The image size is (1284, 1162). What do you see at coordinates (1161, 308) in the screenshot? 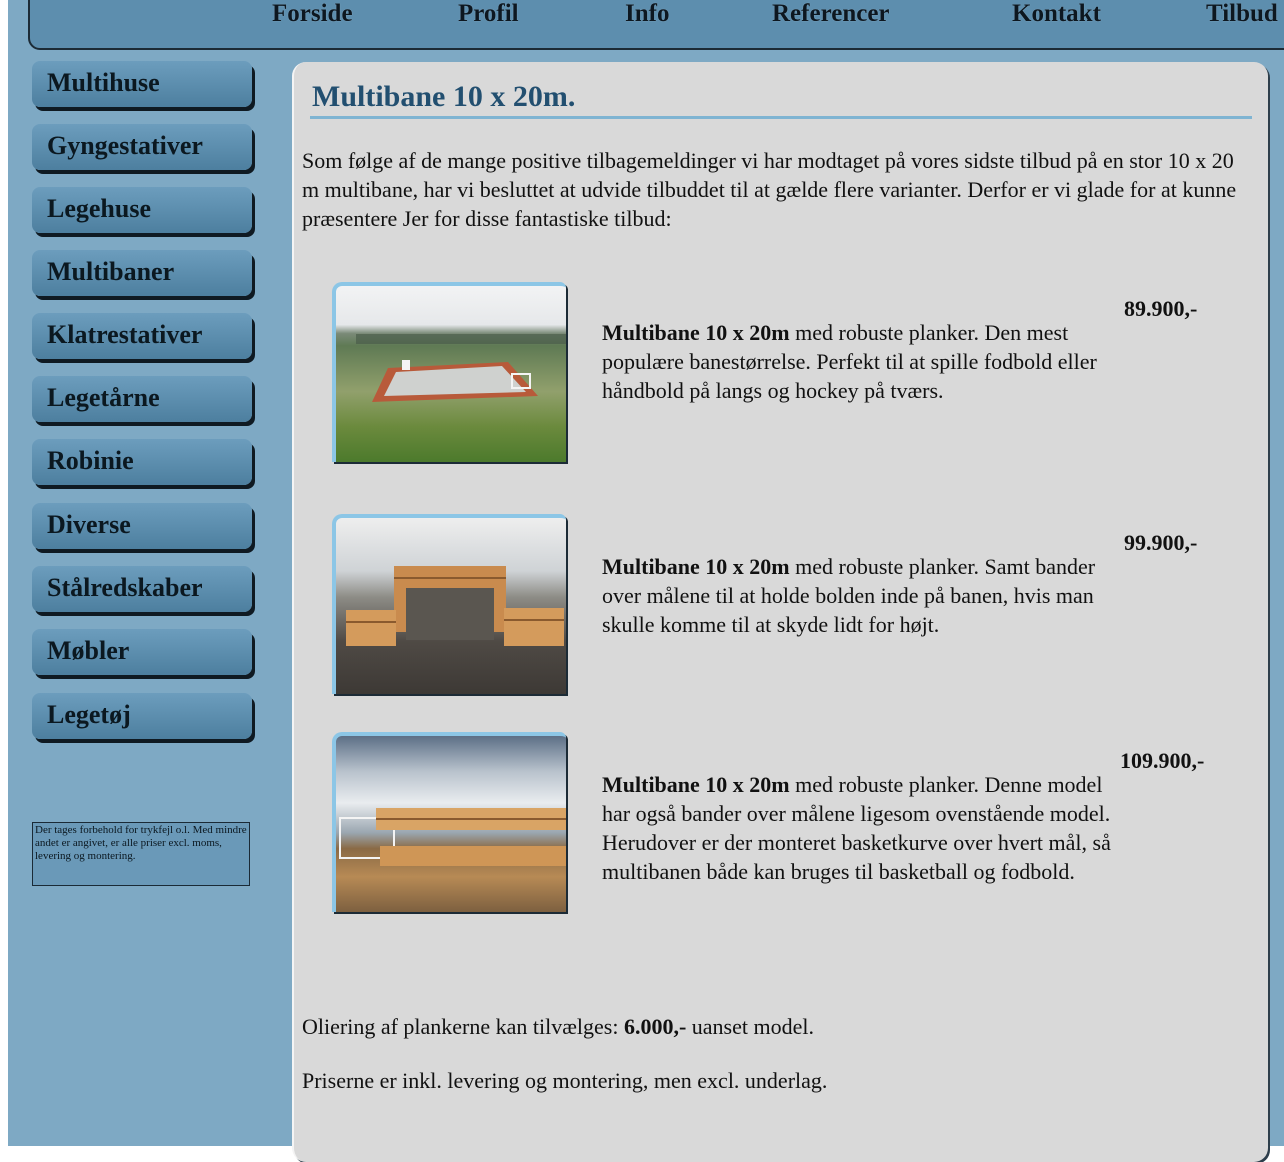
I see `offer-1-price: 89.900,-` at bounding box center [1161, 308].